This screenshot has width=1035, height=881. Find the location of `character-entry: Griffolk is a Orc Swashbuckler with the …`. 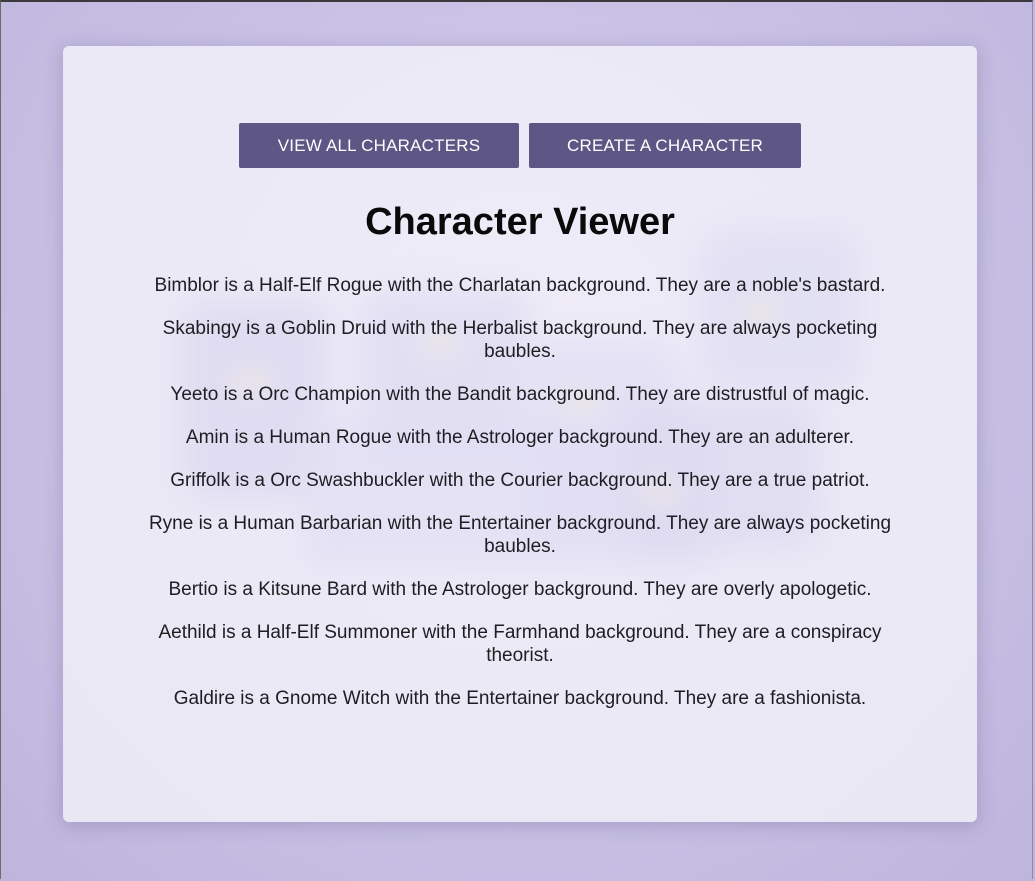

character-entry: Griffolk is a Orc Swashbuckler with the … is located at coordinates (520, 480).